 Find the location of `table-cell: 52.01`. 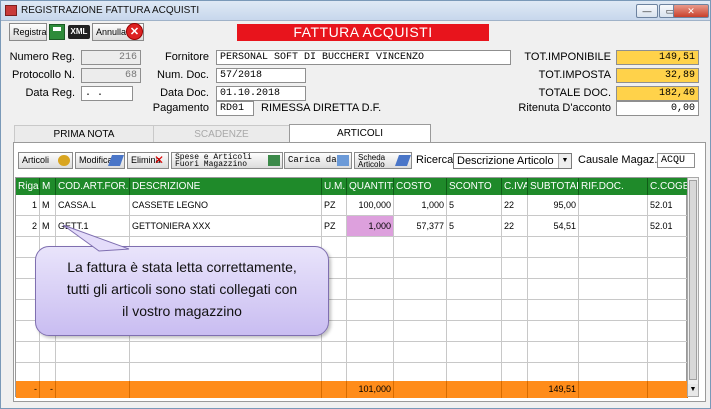

table-cell: 52.01 is located at coordinates (668, 205).